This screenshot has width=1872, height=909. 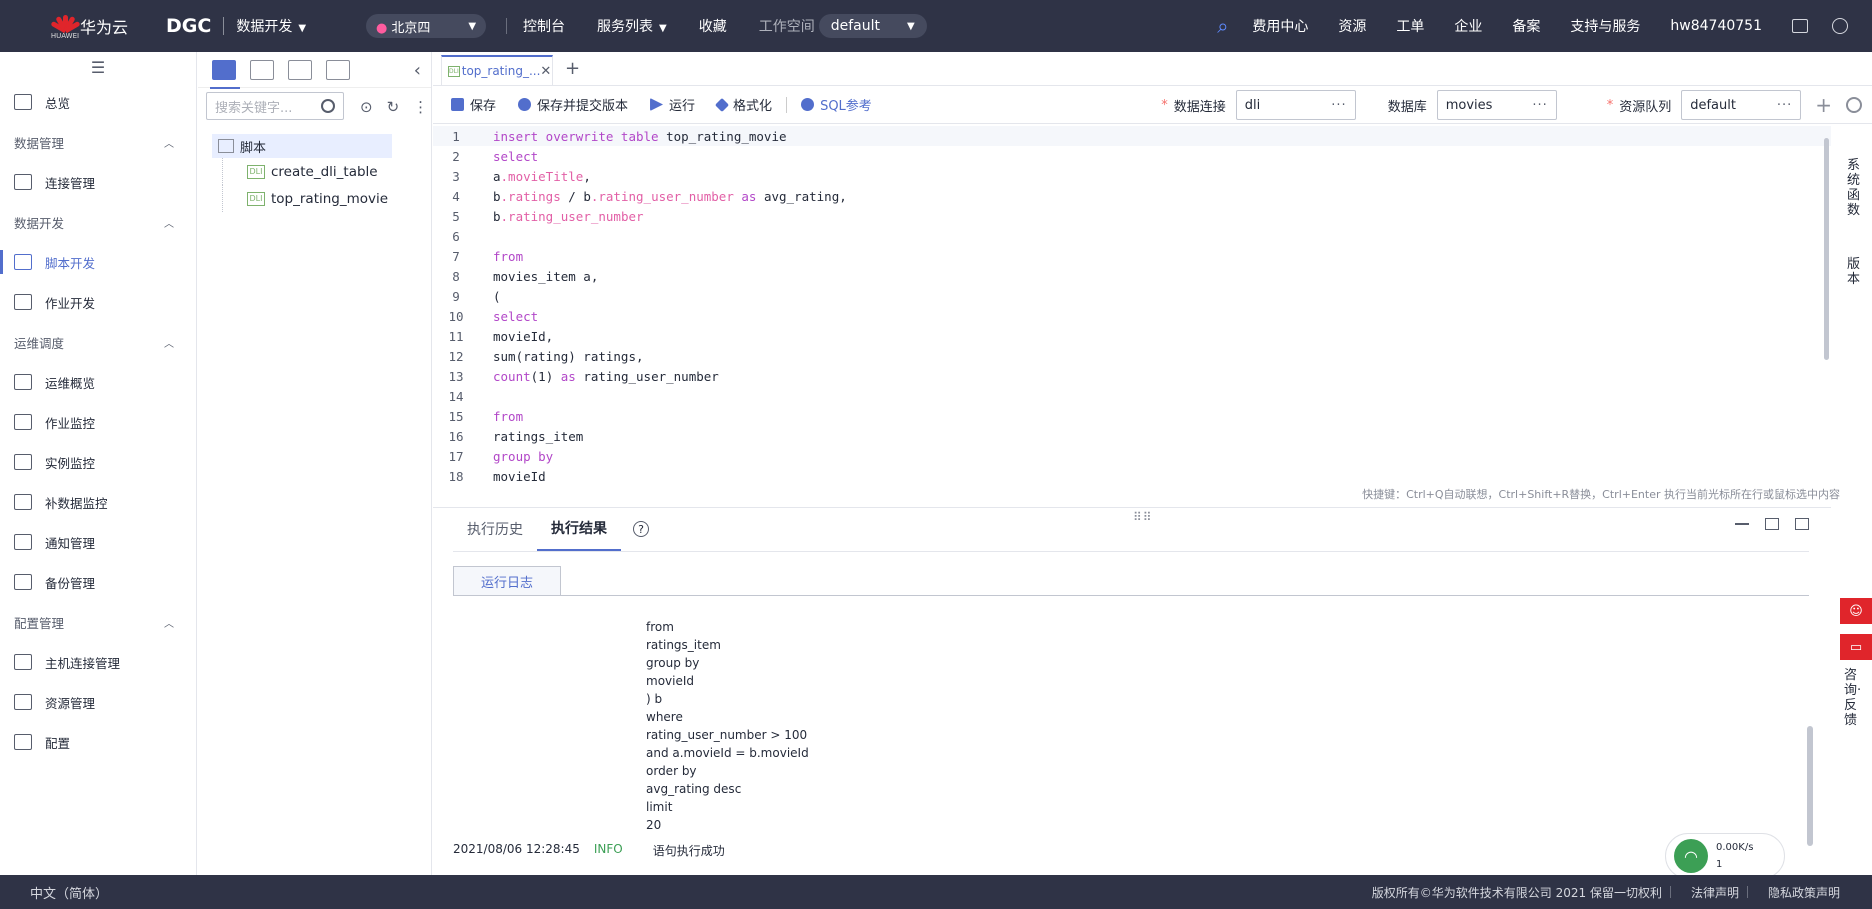 What do you see at coordinates (1804, 892) in the screenshot?
I see `privacy-link: 隐私政策声明` at bounding box center [1804, 892].